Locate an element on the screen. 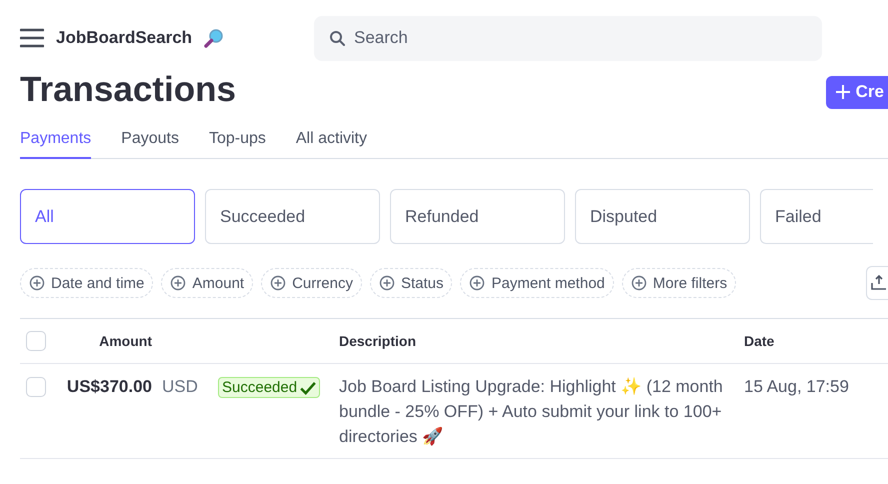  date-cell-text: 15 Aug, 17:59 is located at coordinates (797, 387).